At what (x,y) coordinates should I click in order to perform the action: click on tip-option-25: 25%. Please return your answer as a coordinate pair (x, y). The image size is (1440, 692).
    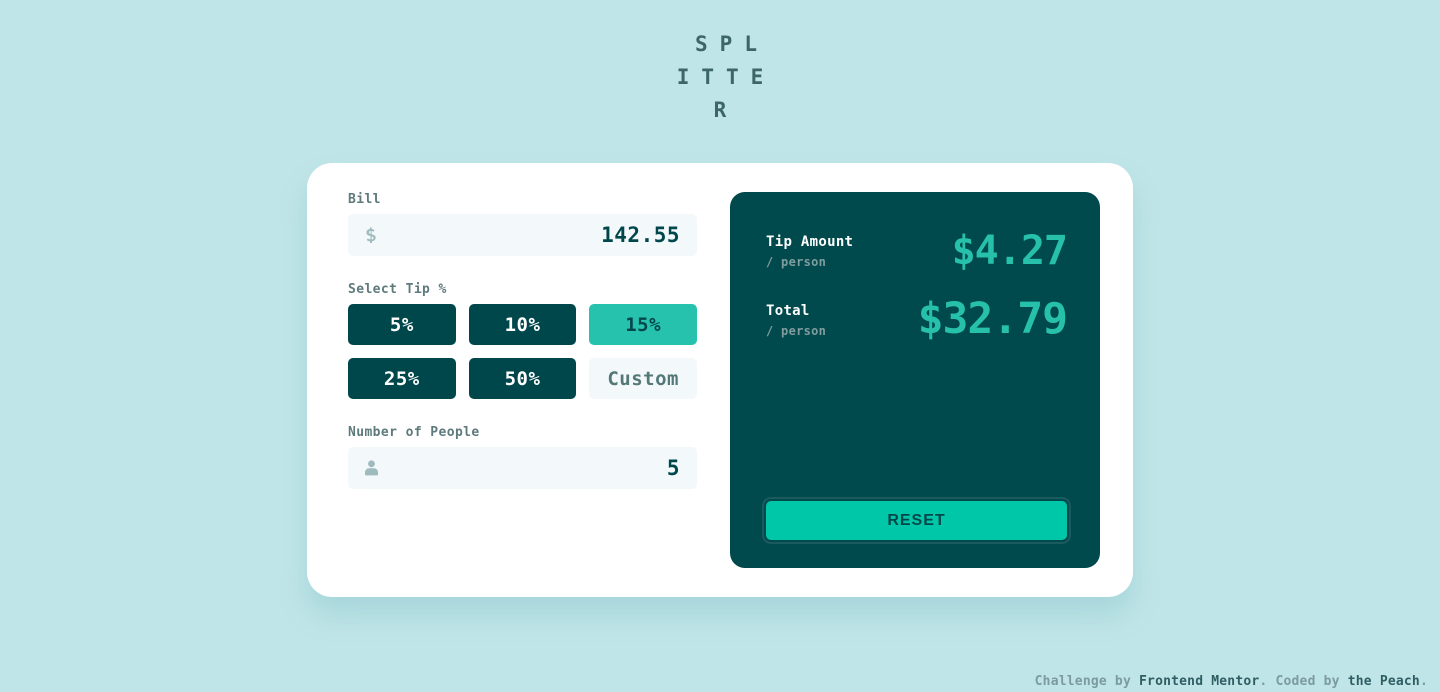
    Looking at the image, I should click on (402, 378).